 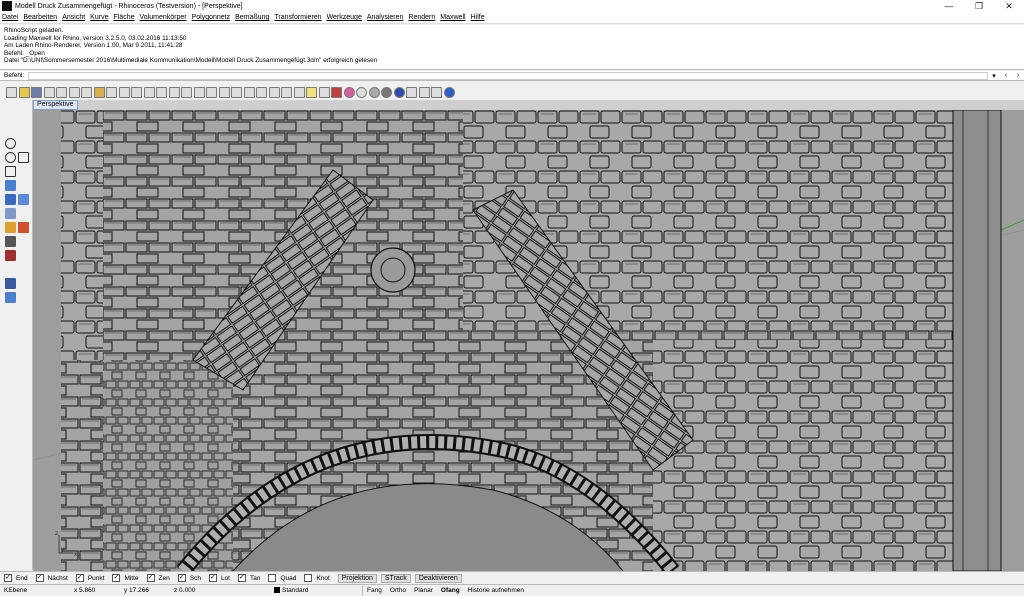 I want to click on split-icon, so click(x=23, y=255).